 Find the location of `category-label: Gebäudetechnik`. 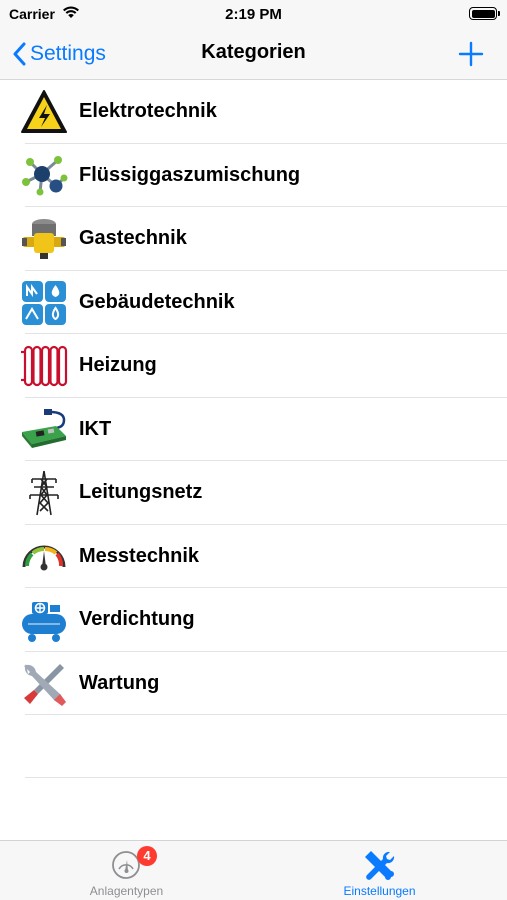

category-label: Gebäudetechnik is located at coordinates (157, 301).